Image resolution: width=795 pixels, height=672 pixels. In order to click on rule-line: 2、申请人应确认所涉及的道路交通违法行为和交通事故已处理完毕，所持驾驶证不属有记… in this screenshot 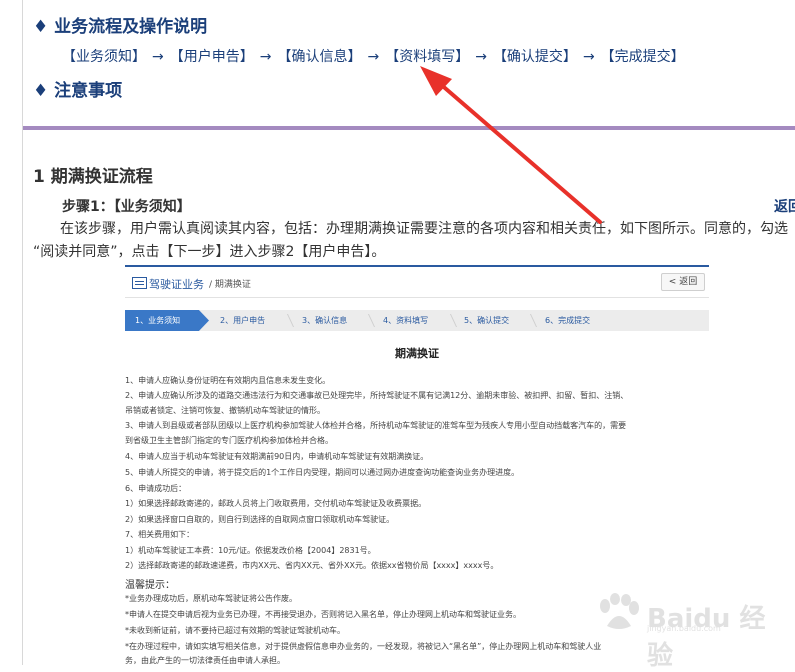, I will do `click(377, 395)`.